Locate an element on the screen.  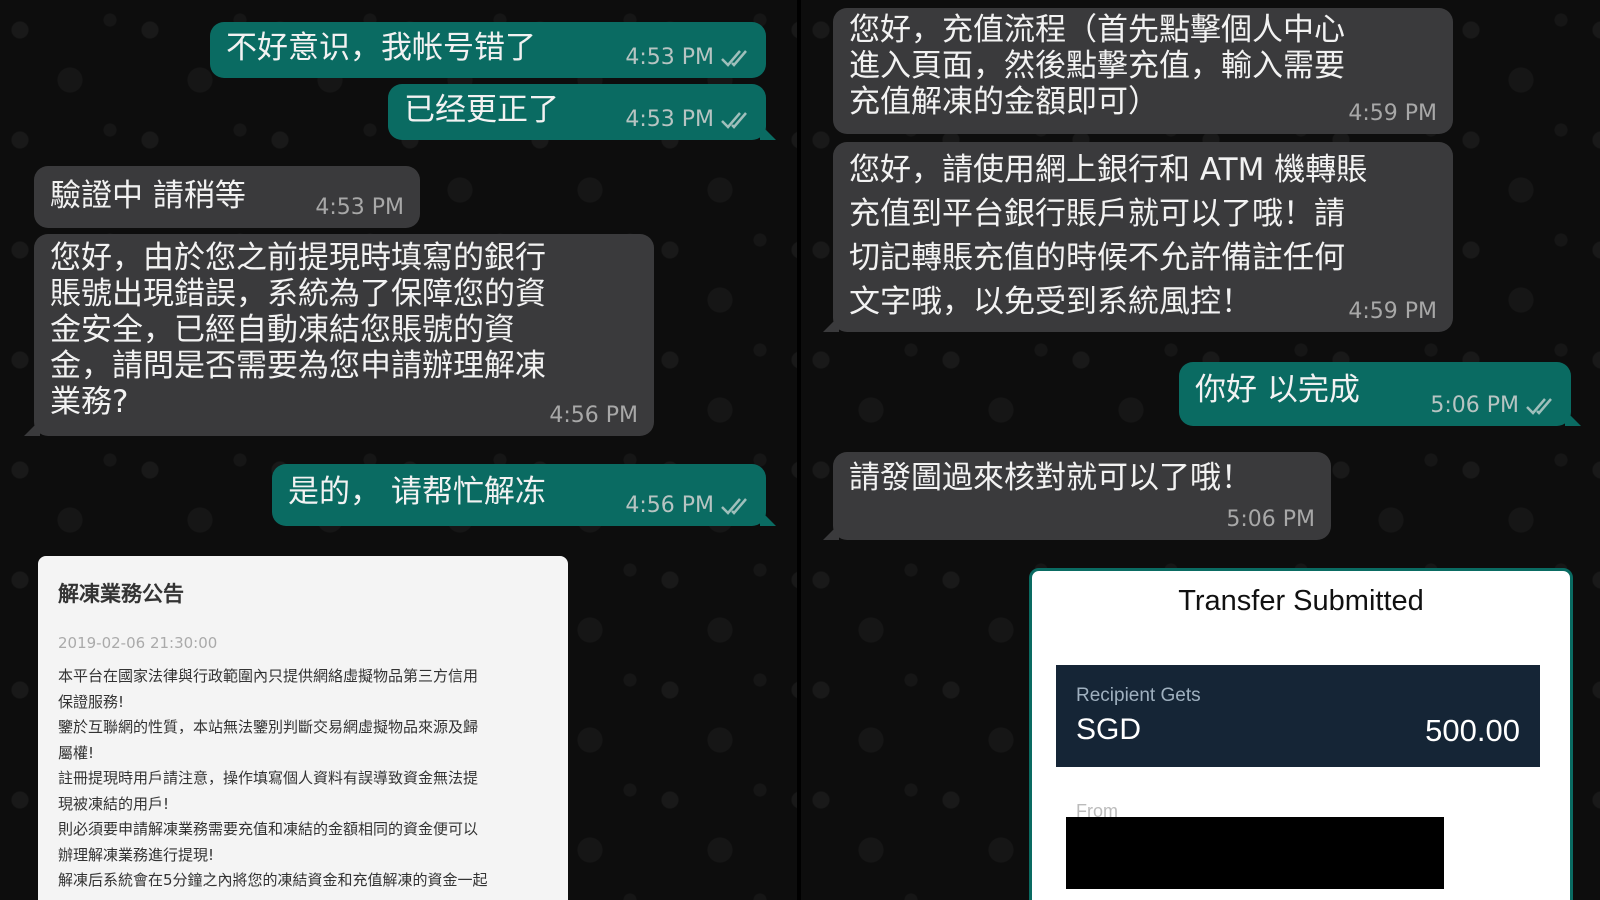
notice-line: 解凍后系統會在5分鐘之內將您的凍結資金和充值解凍的資金一起 is located at coordinates (273, 880).